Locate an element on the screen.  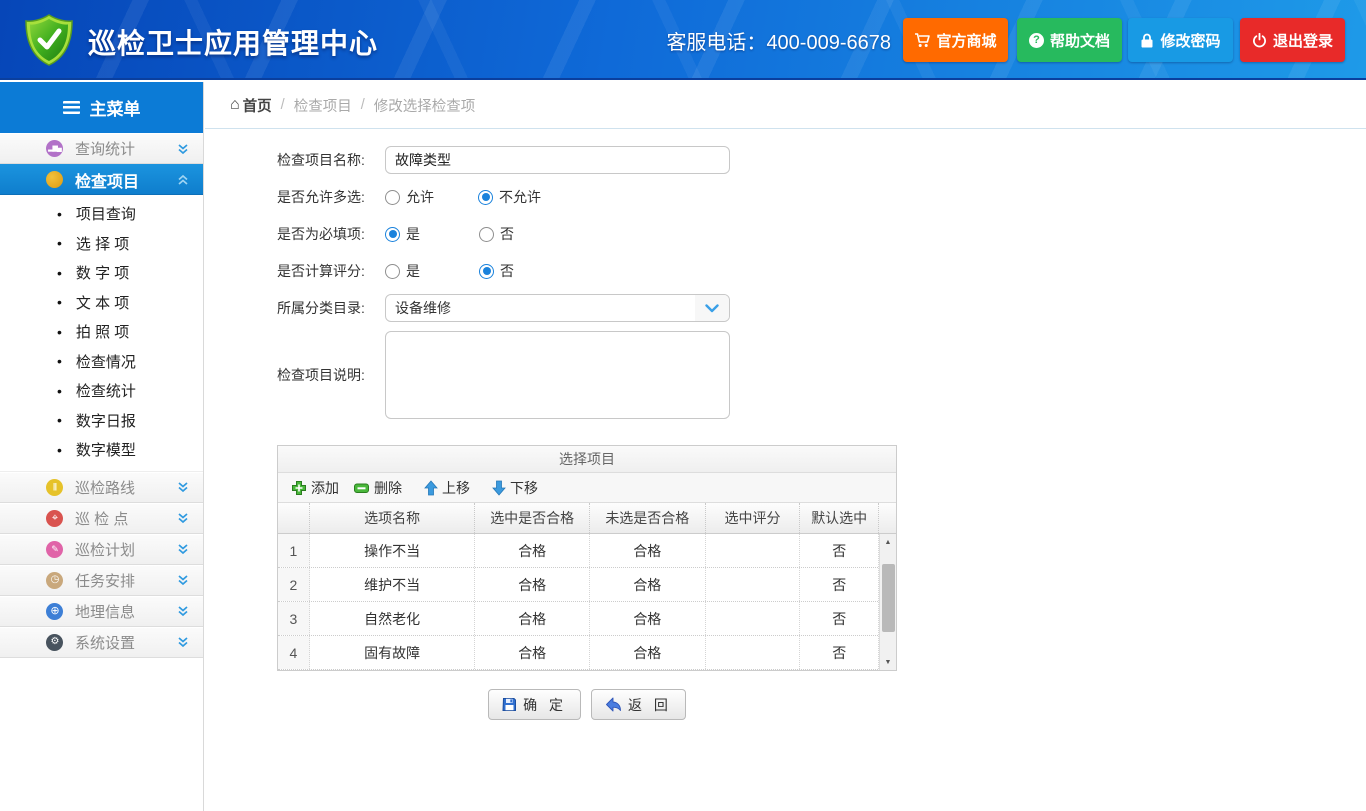
sidebar-group-inspection-items: 检查项目 is located at coordinates (101, 179).